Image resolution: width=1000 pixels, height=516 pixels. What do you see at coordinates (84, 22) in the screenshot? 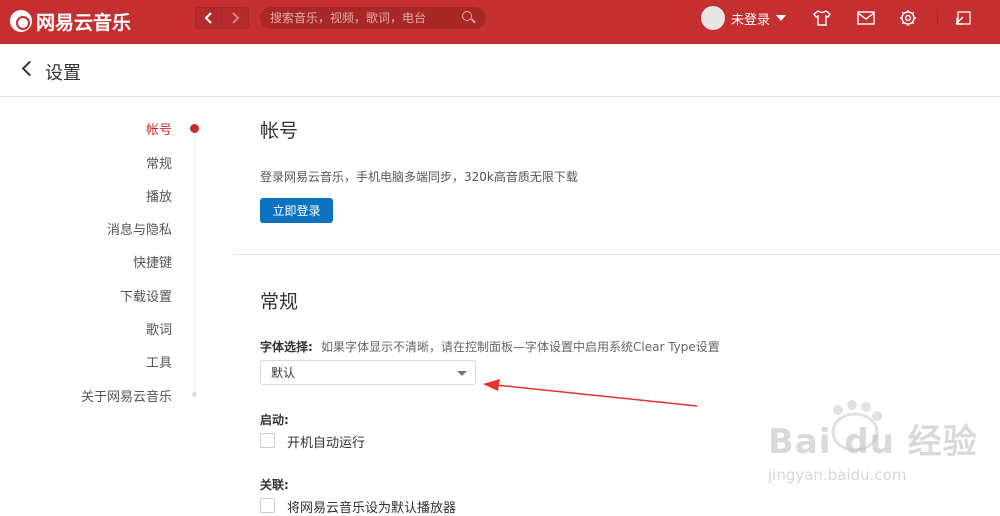
I see `app-name: 网易云音乐` at bounding box center [84, 22].